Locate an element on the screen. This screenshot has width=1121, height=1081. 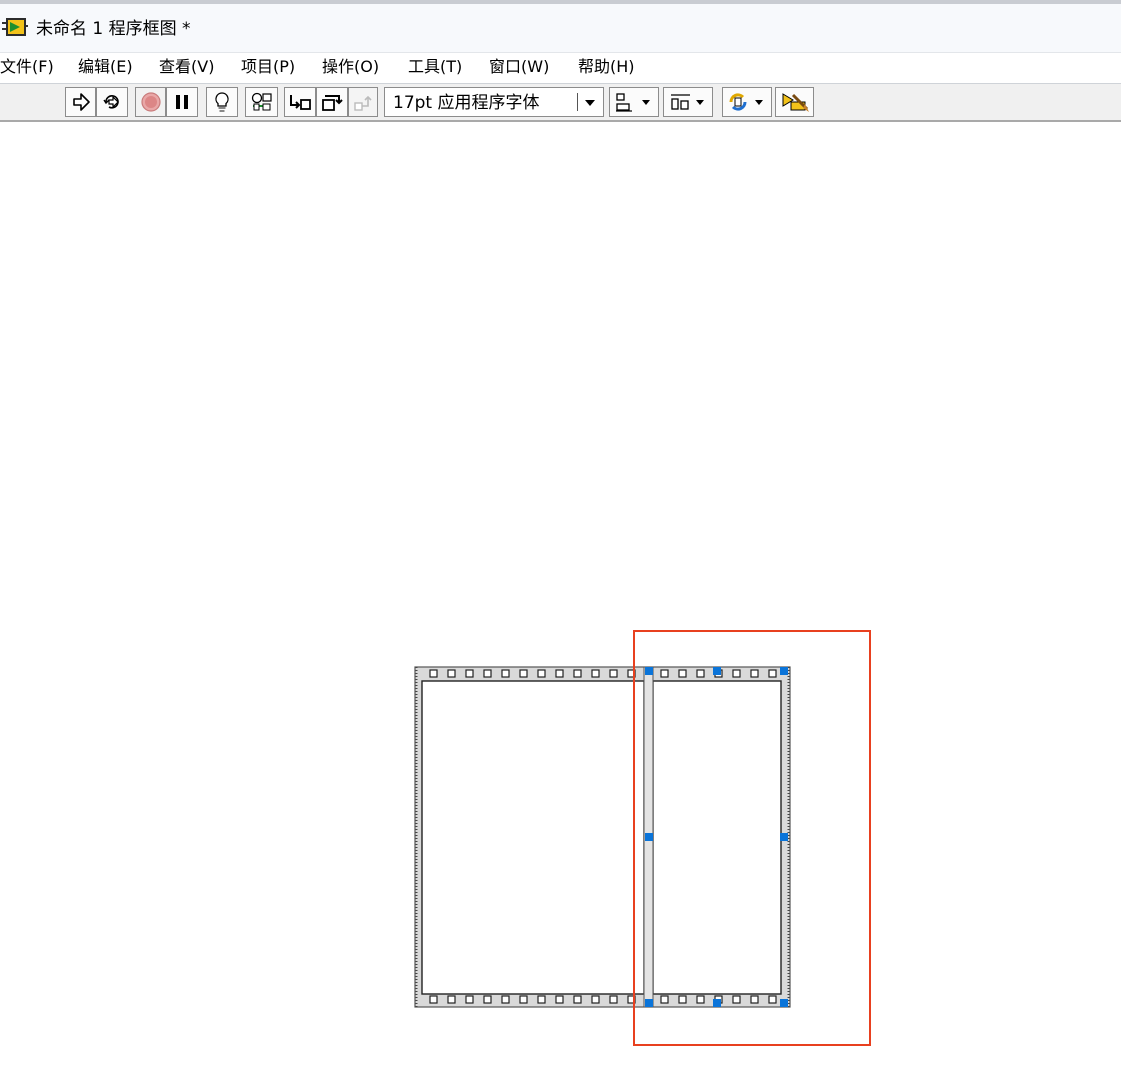
align-objects-icon is located at coordinates (633, 102).